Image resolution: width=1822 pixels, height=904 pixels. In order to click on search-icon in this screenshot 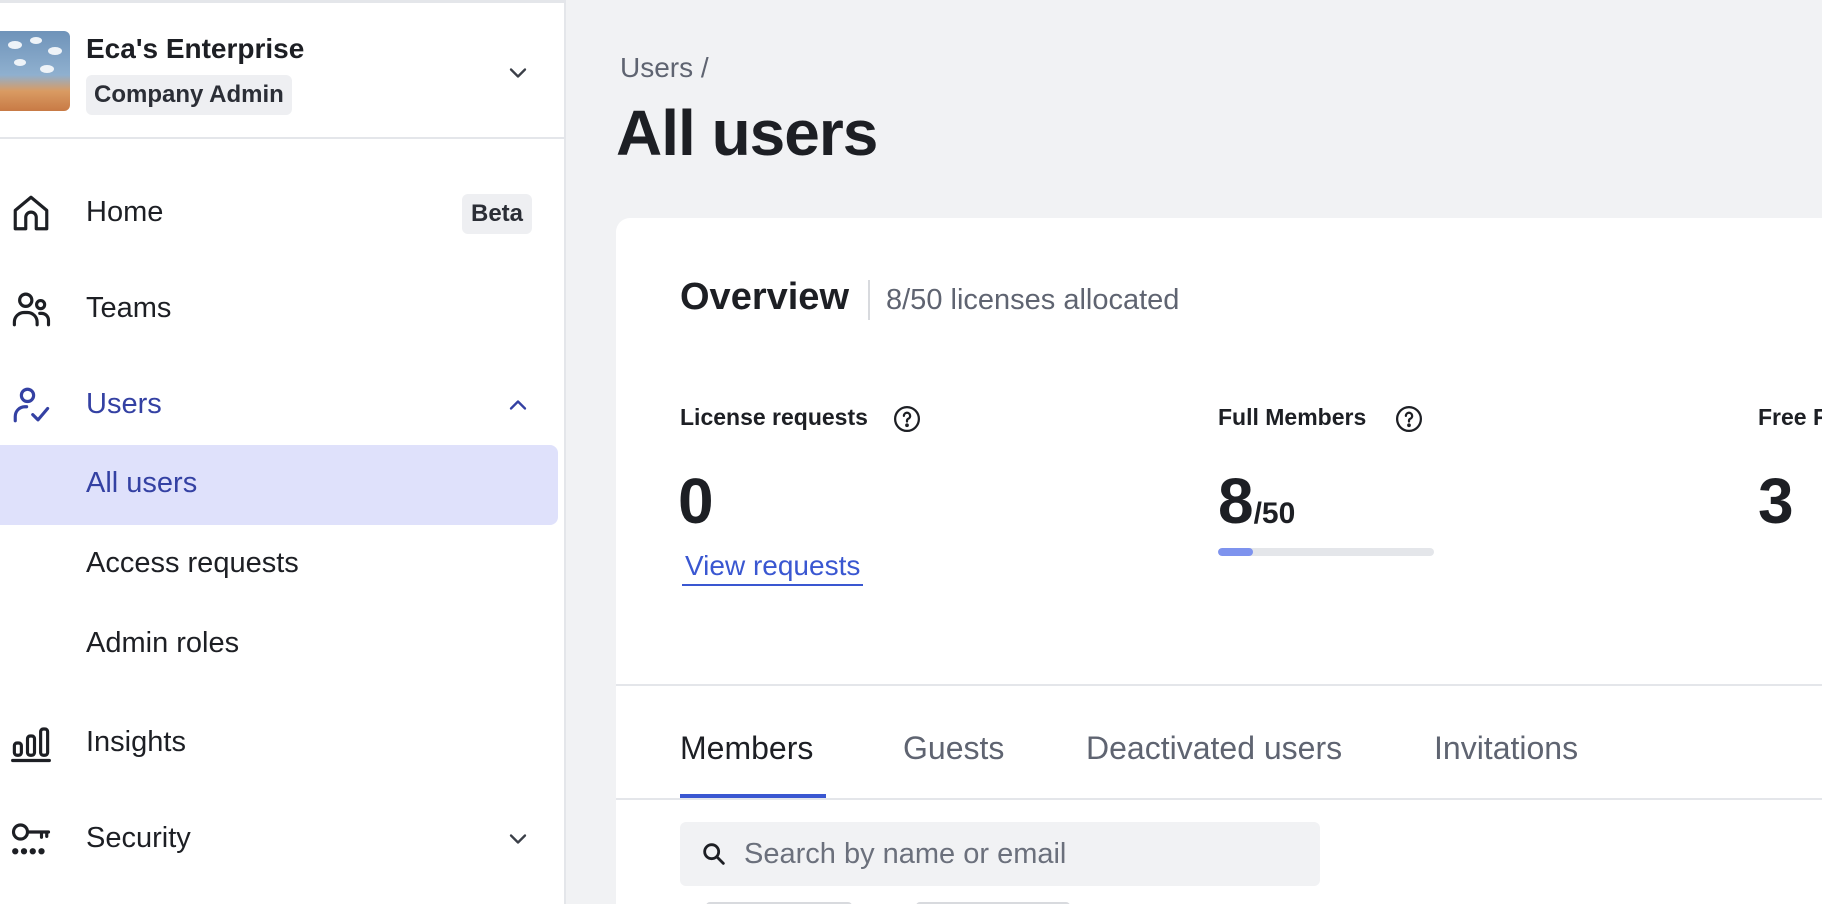, I will do `click(714, 854)`.